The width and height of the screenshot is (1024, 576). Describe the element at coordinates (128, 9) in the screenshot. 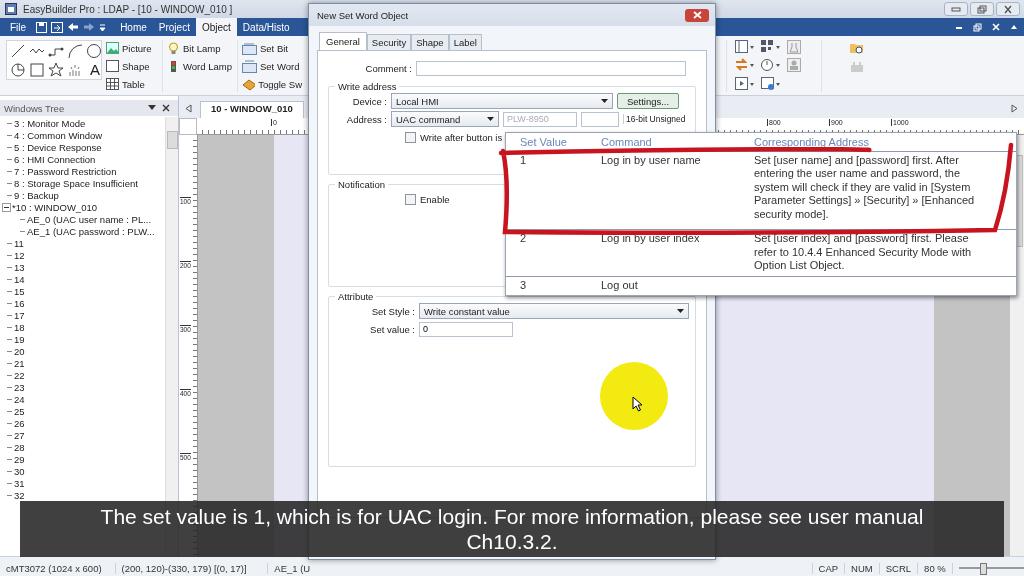

I see `app-title: EasyBuilder Pro : LDAP - [10 - WINDOW_010 ]` at that location.